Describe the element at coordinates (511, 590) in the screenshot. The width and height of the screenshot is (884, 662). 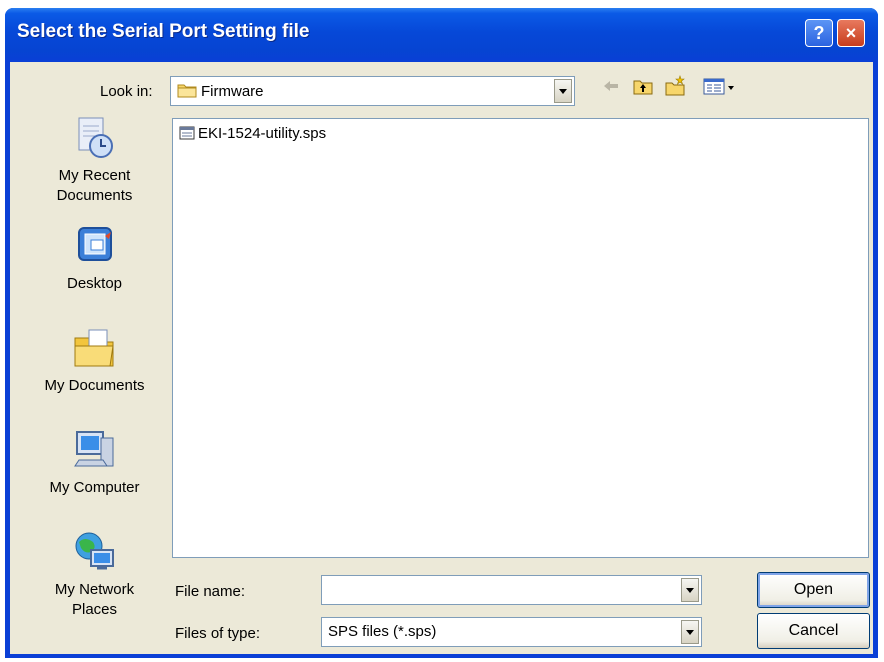
I see `file-name-input` at that location.